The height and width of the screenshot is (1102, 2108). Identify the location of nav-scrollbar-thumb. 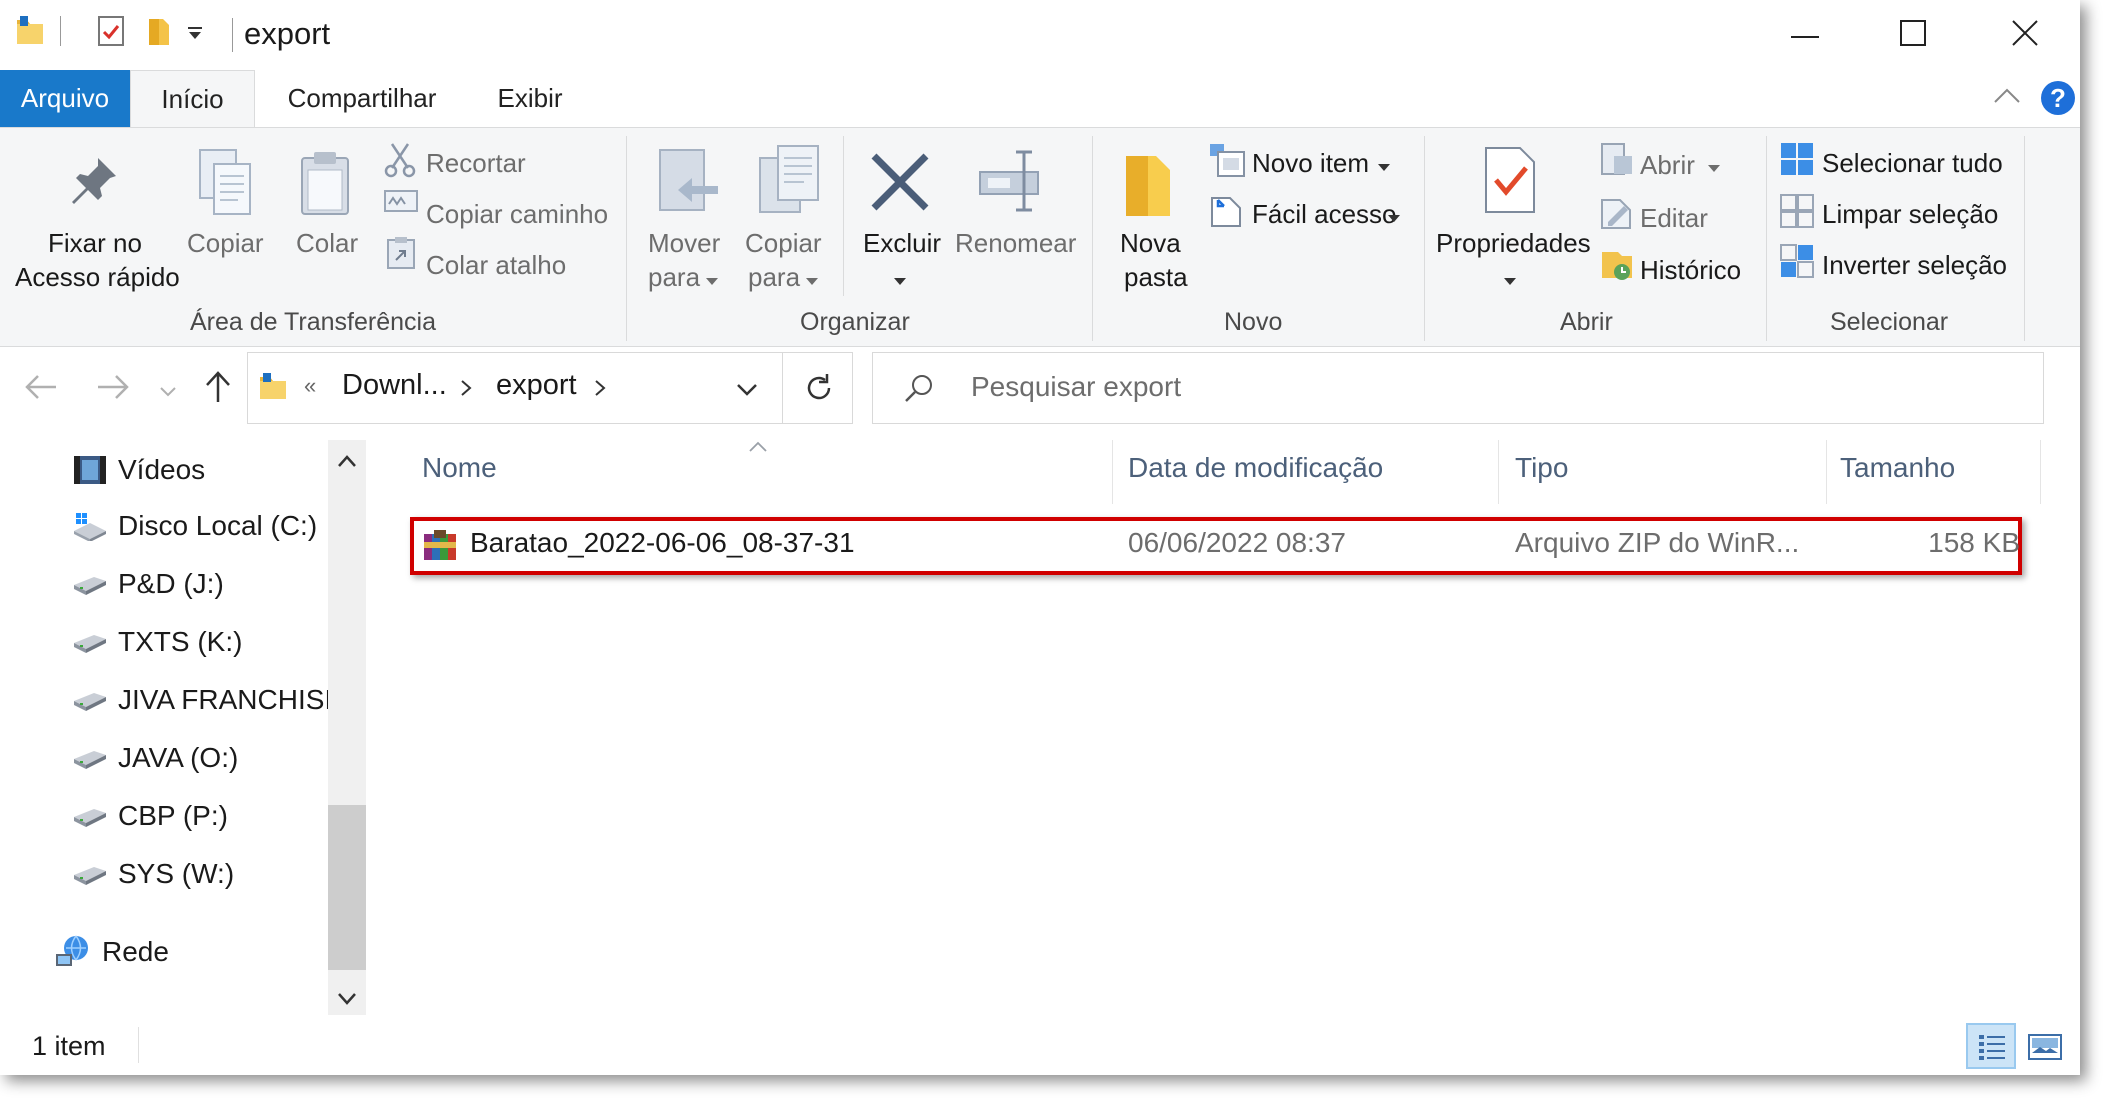
(347, 887).